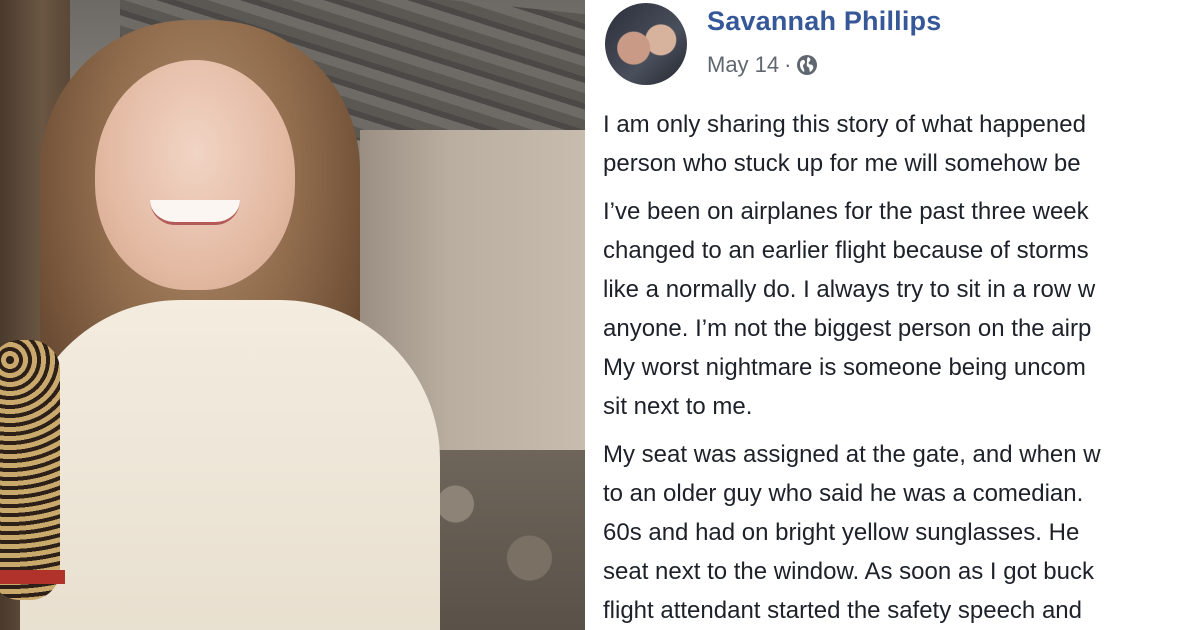  I want to click on author-name: Savannah Phillips, so click(824, 21).